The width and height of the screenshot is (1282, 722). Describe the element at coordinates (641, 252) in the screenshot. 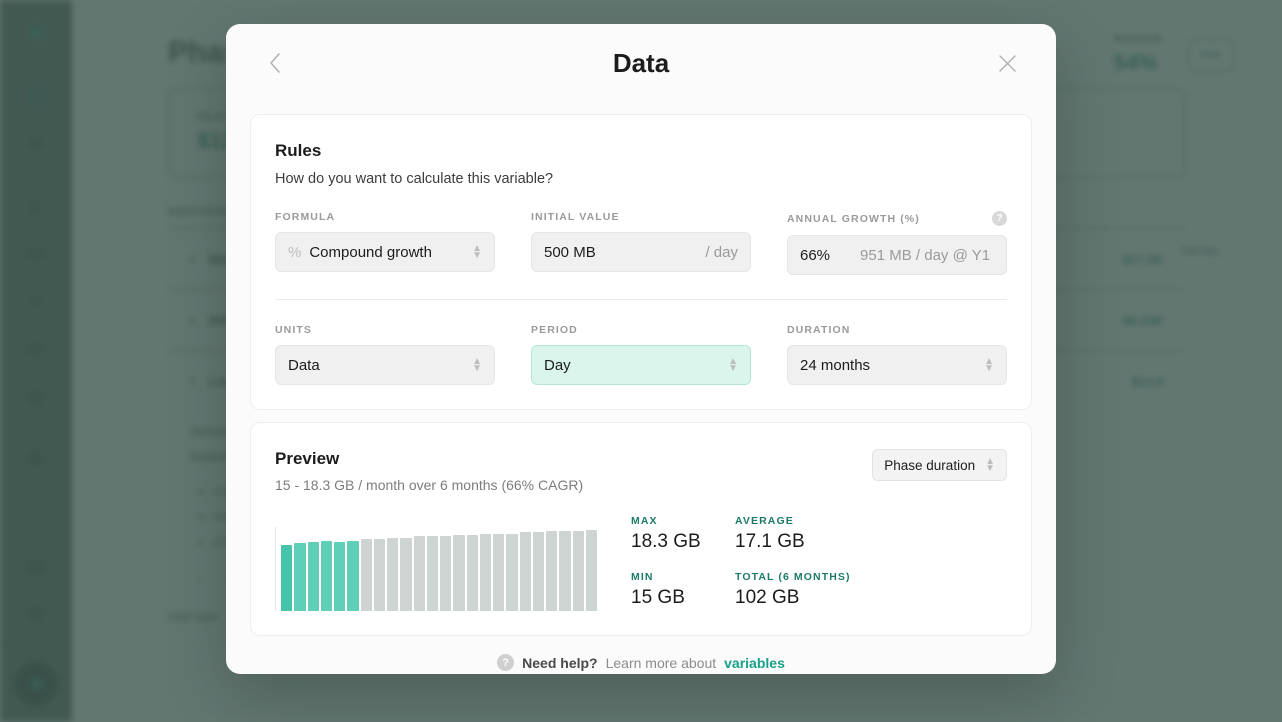

I see `initial-value-input: 500 MB / day` at that location.